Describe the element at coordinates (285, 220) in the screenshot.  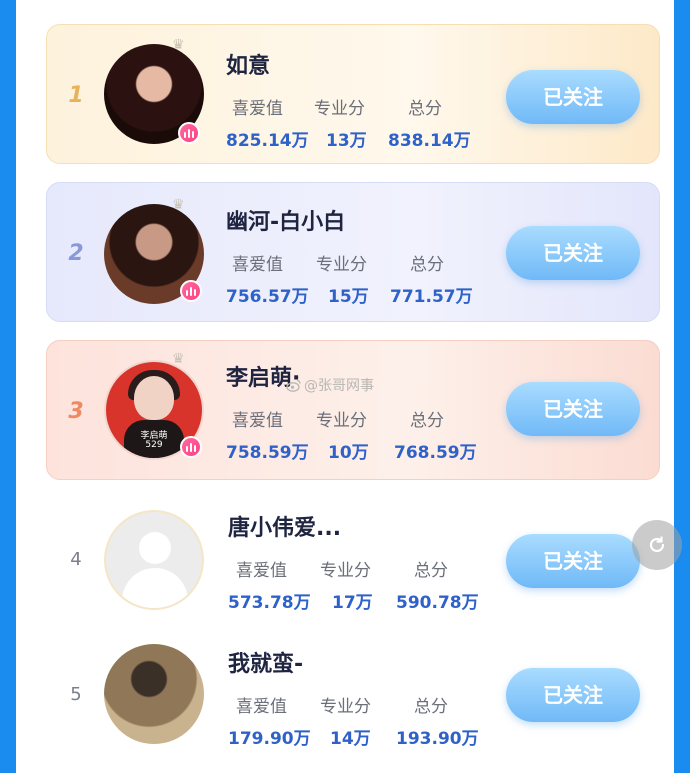
I see `user-name: 幽河-白小白` at that location.